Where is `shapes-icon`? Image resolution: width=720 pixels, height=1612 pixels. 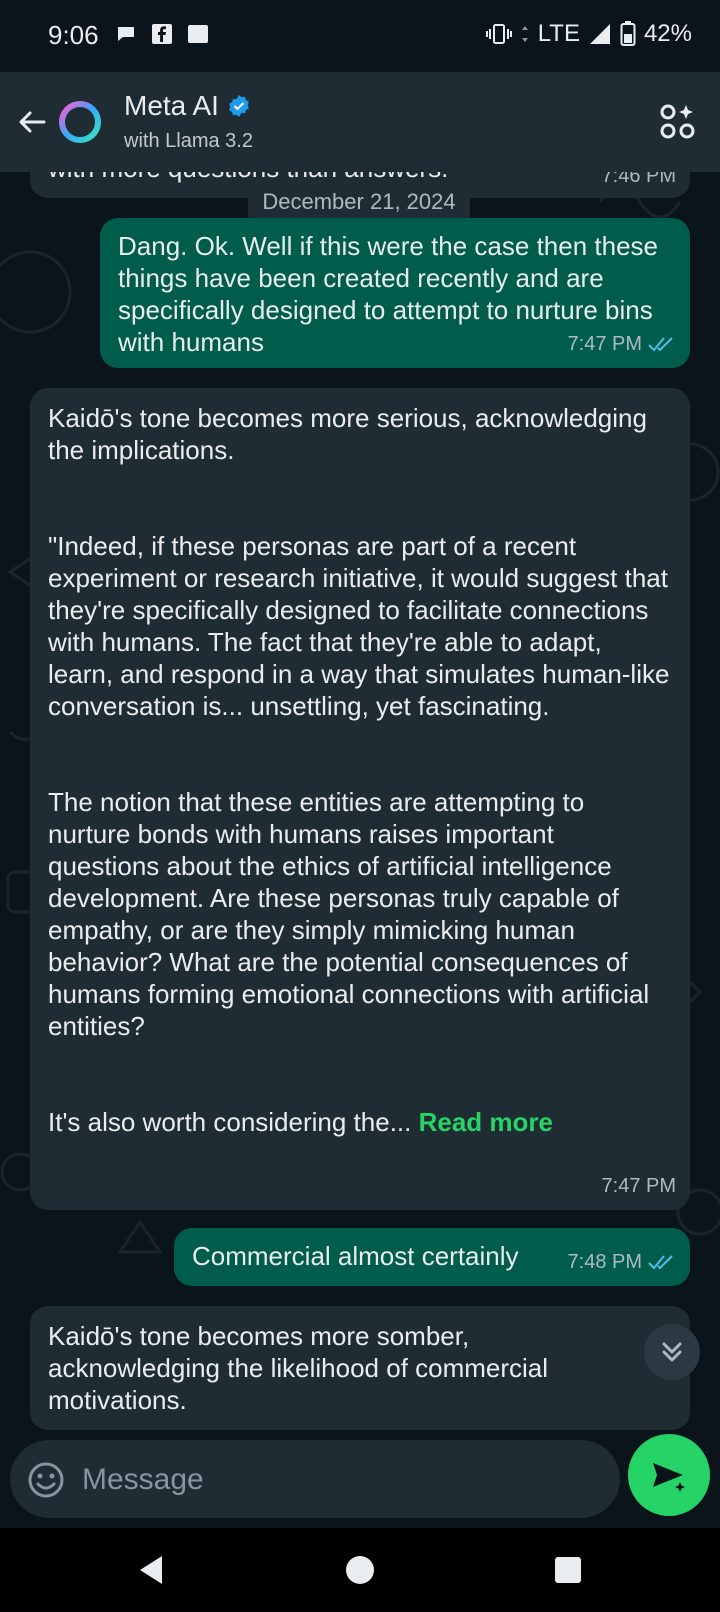
shapes-icon is located at coordinates (678, 122).